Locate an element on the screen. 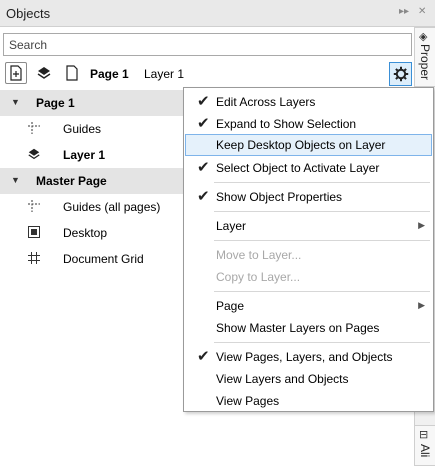  menu-item-view-pages-layers-objects: ✔ View Pages, Layers, and Objects is located at coordinates (308, 357).